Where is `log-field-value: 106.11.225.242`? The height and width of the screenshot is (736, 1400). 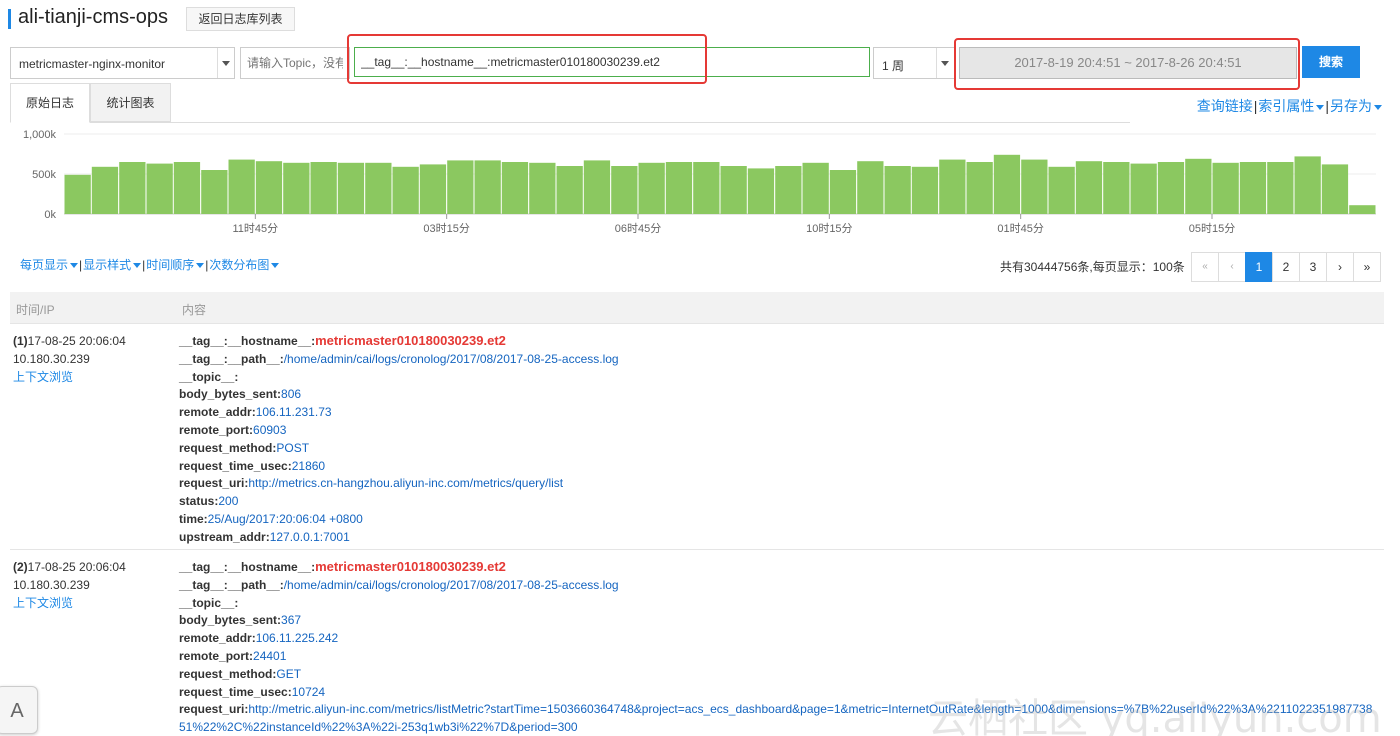
log-field-value: 106.11.225.242 is located at coordinates (297, 638).